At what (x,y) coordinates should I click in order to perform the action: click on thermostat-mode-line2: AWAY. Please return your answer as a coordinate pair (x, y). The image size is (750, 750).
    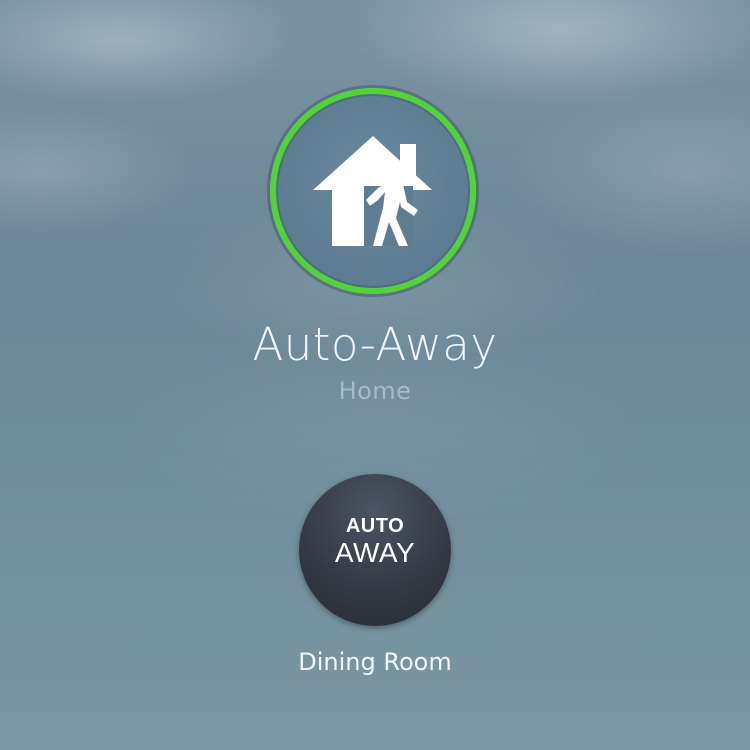
    Looking at the image, I should click on (375, 552).